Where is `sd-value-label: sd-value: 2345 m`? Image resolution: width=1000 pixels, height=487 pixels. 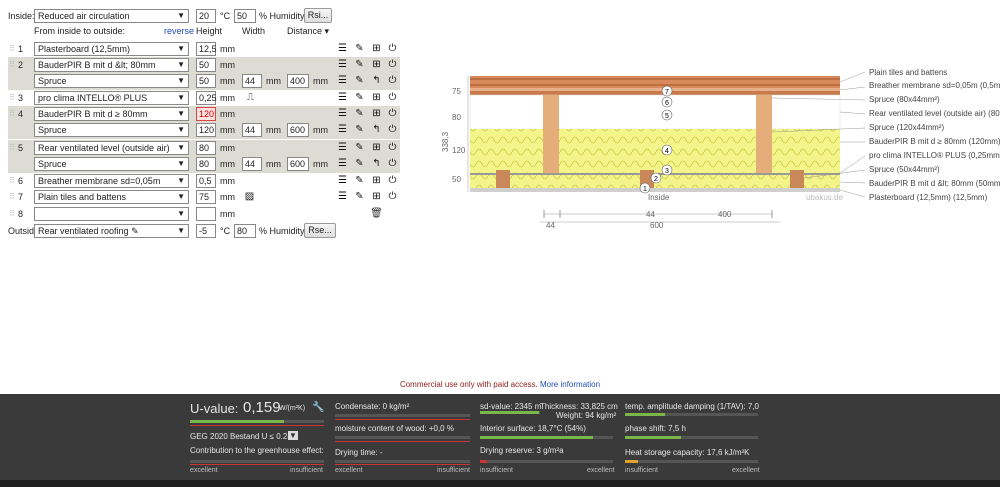
sd-value-label: sd-value: 2345 m is located at coordinates (511, 406).